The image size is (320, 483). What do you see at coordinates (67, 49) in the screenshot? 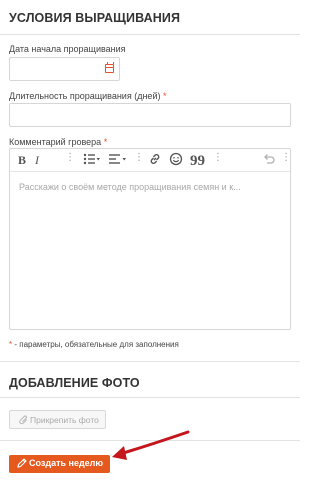
I see `start-date-label: Дата начала проращивания` at bounding box center [67, 49].